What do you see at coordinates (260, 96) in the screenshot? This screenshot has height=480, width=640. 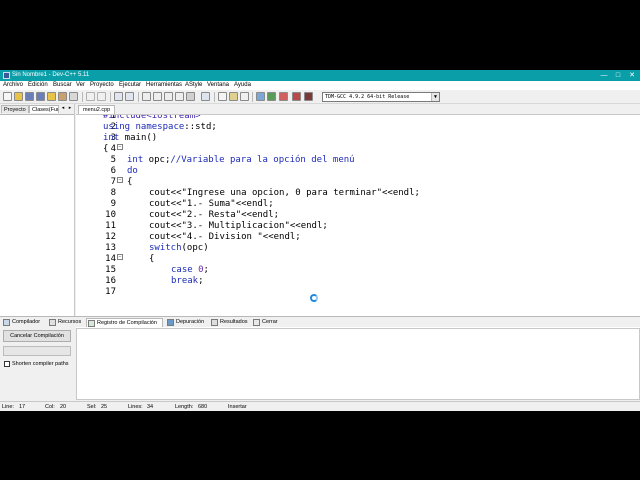 I see `compile-icon` at bounding box center [260, 96].